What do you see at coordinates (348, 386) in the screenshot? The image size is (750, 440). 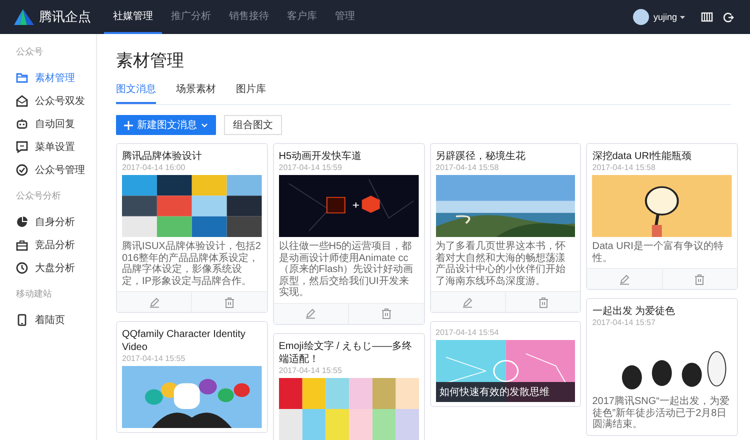 I see `article-card: Emoji绘文字 / えもじ——多终端适配！ 2017-04-14 15:55` at bounding box center [348, 386].